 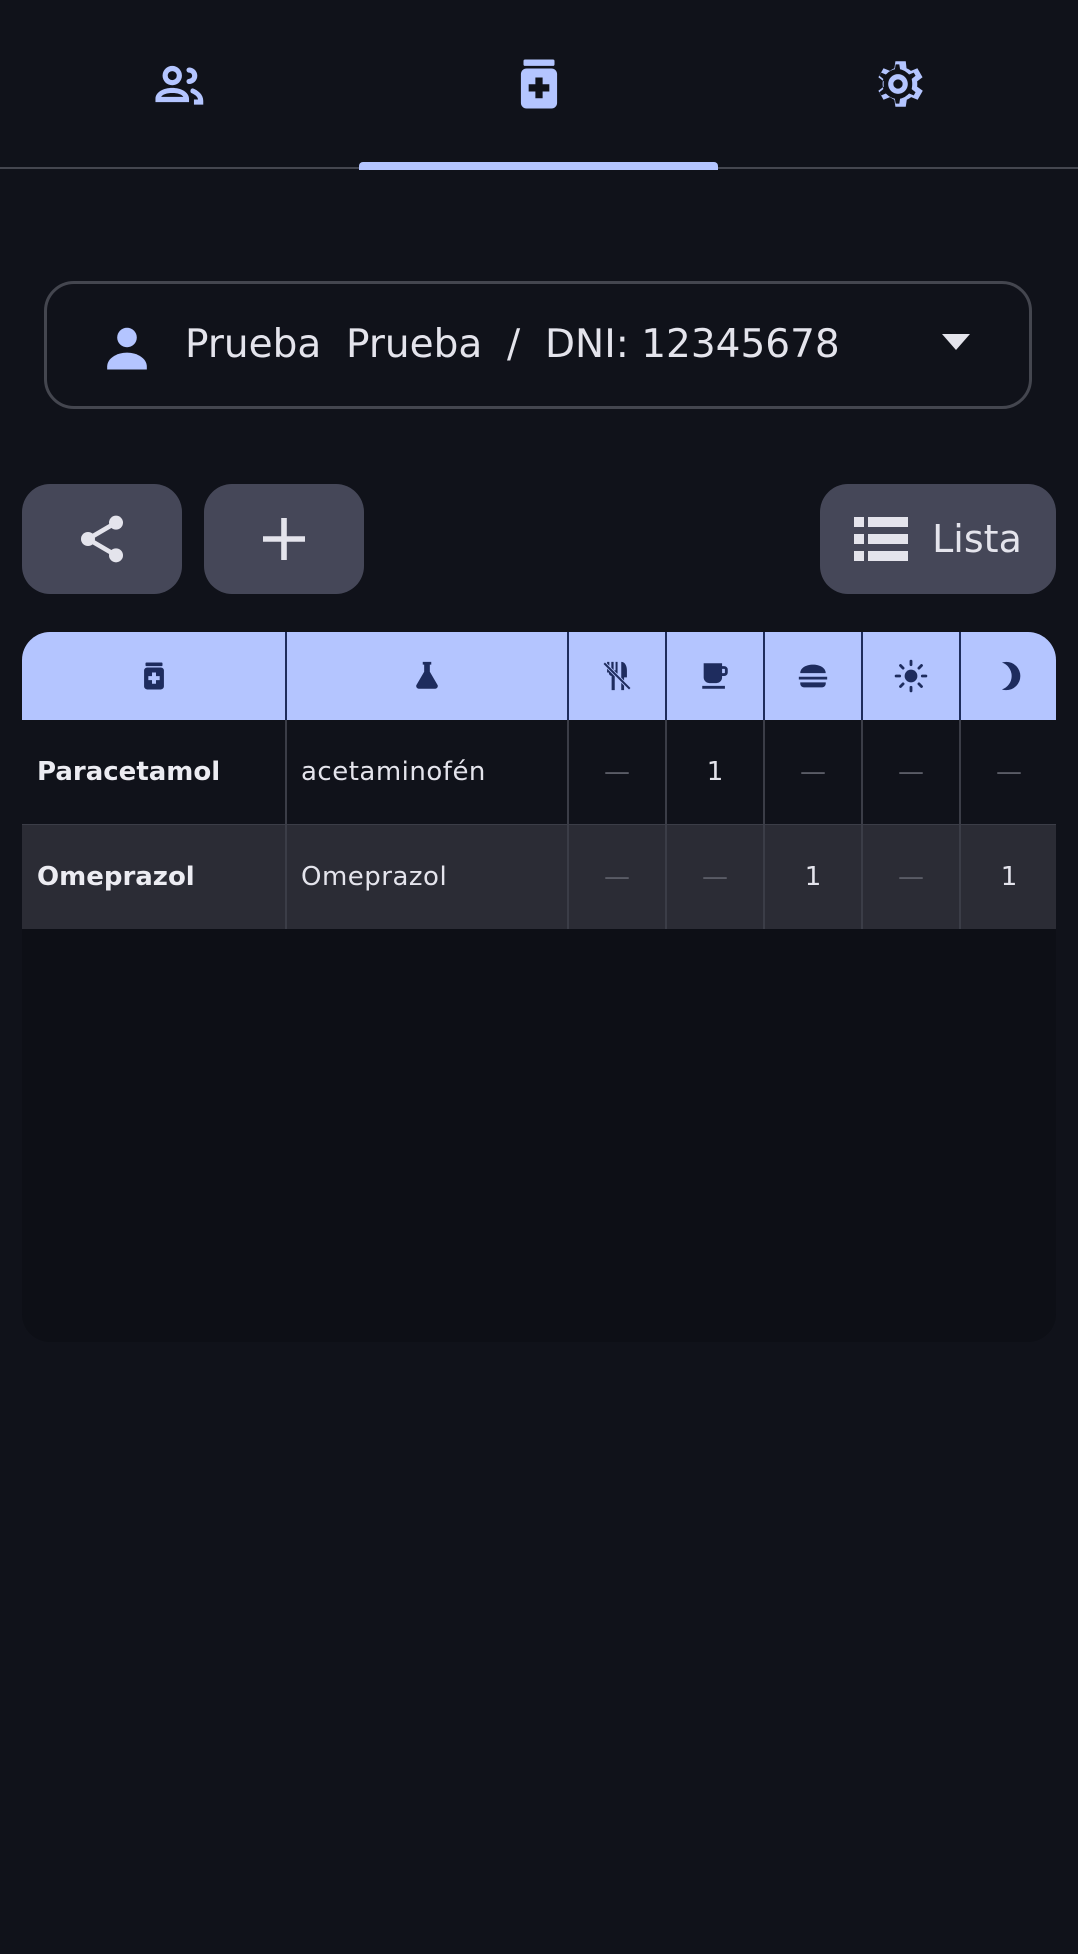 What do you see at coordinates (813, 877) in the screenshot?
I see `dose-lunch: 1` at bounding box center [813, 877].